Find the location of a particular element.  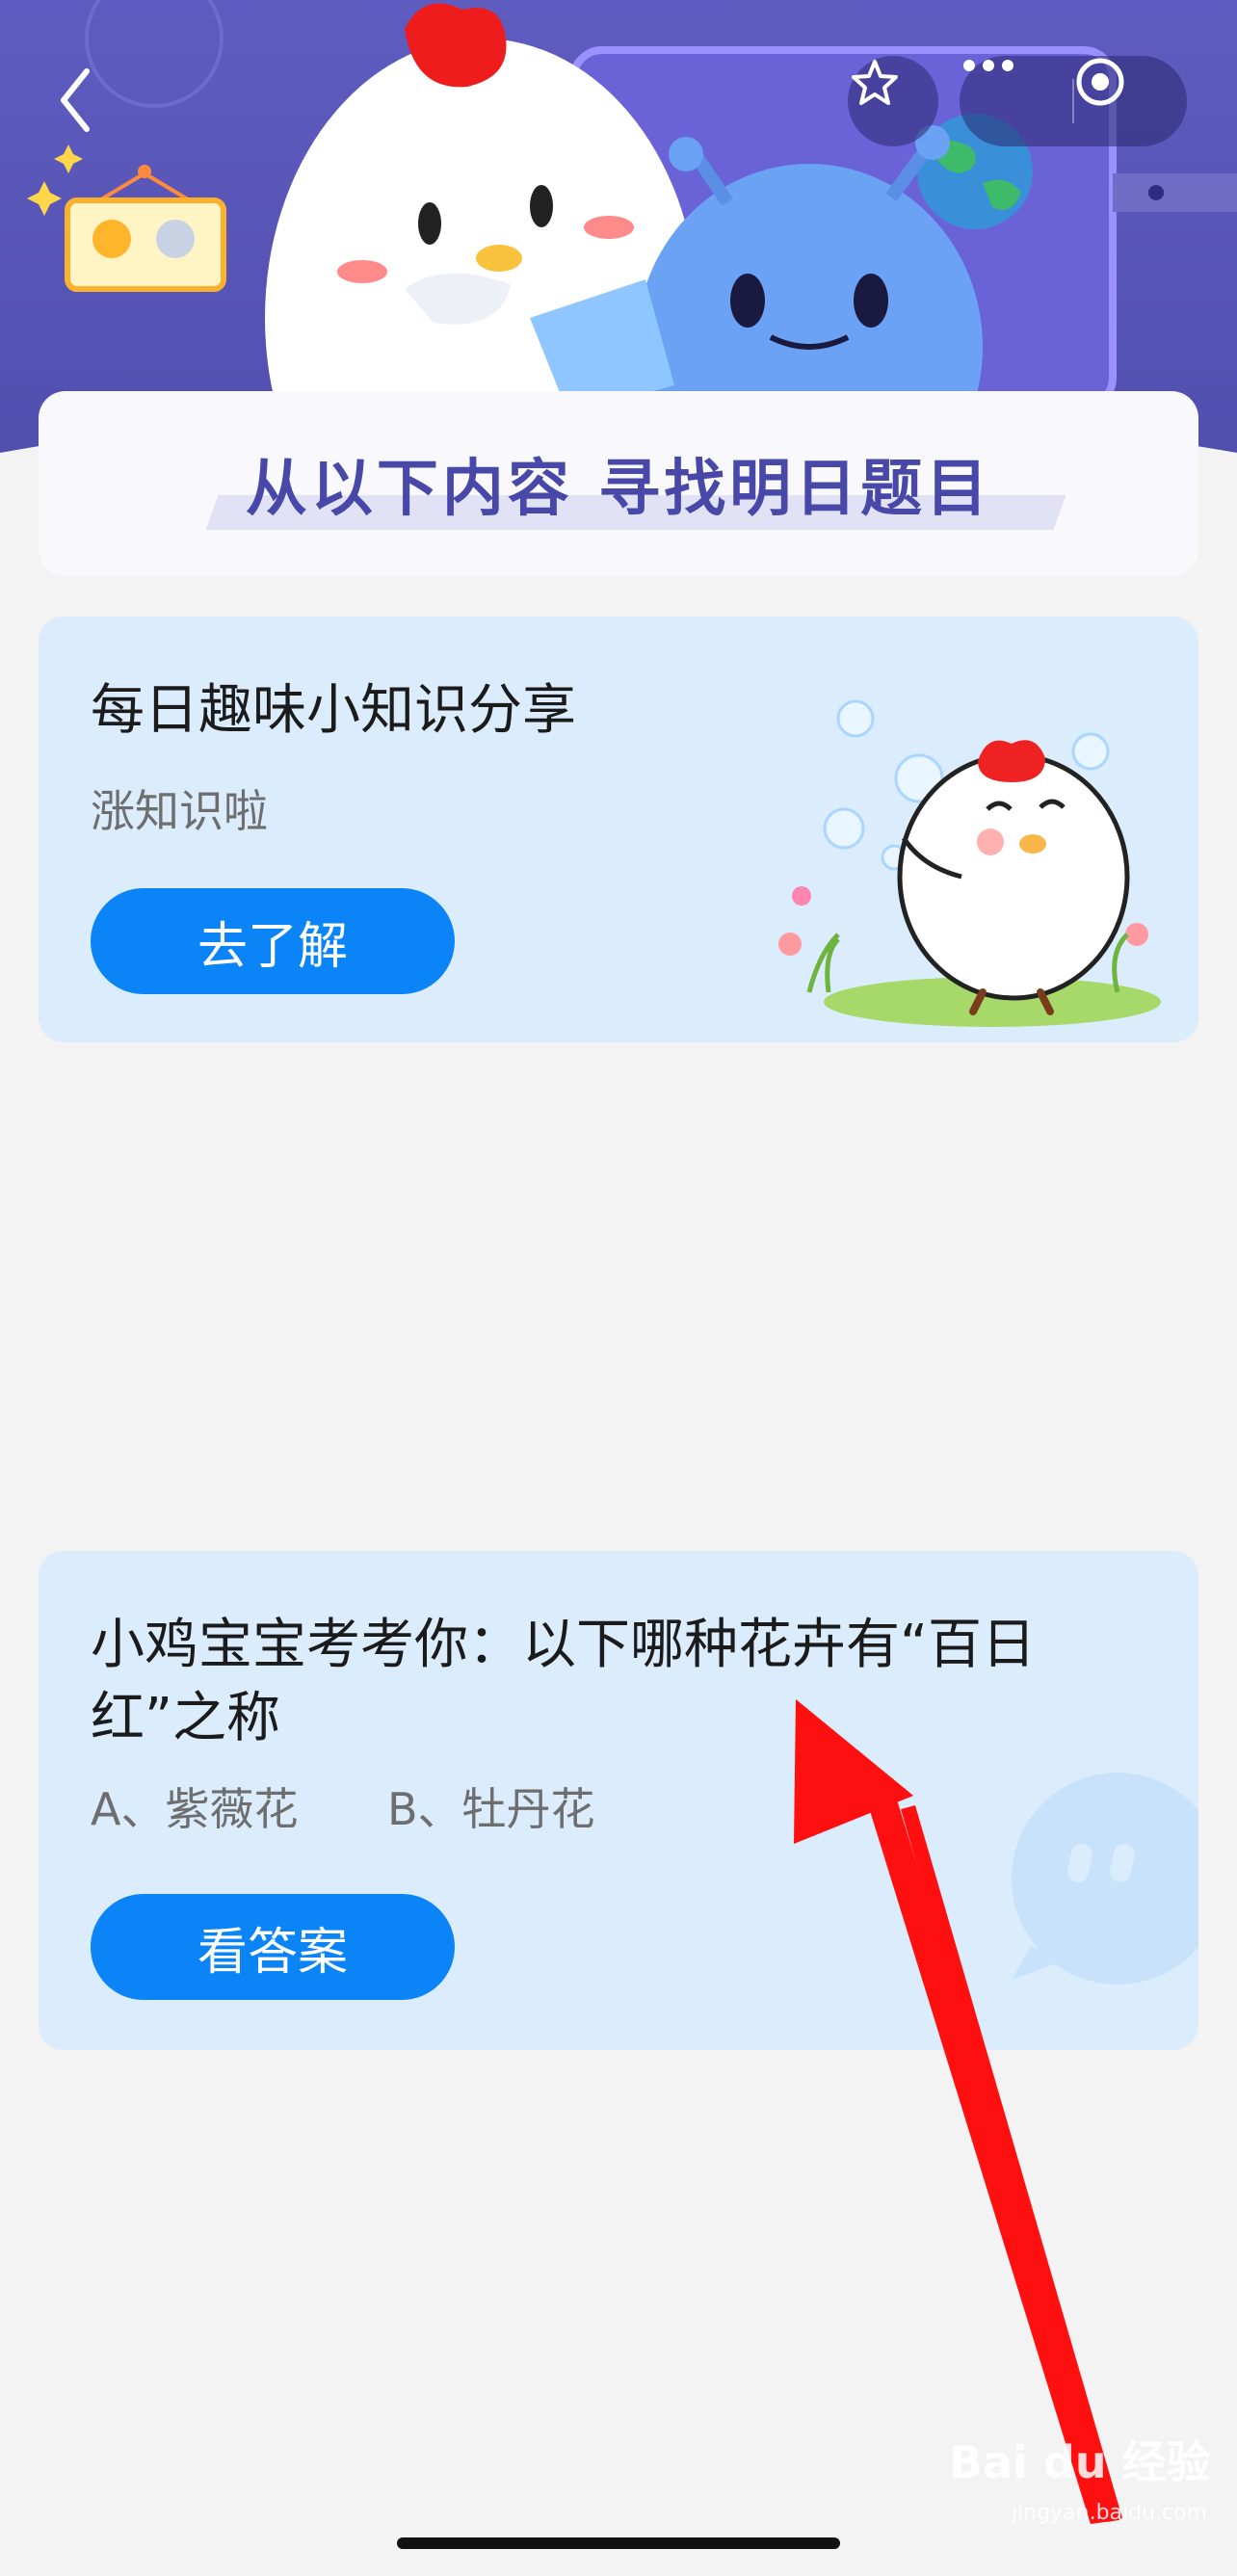

close-mini-program-button is located at coordinates (1130, 101).